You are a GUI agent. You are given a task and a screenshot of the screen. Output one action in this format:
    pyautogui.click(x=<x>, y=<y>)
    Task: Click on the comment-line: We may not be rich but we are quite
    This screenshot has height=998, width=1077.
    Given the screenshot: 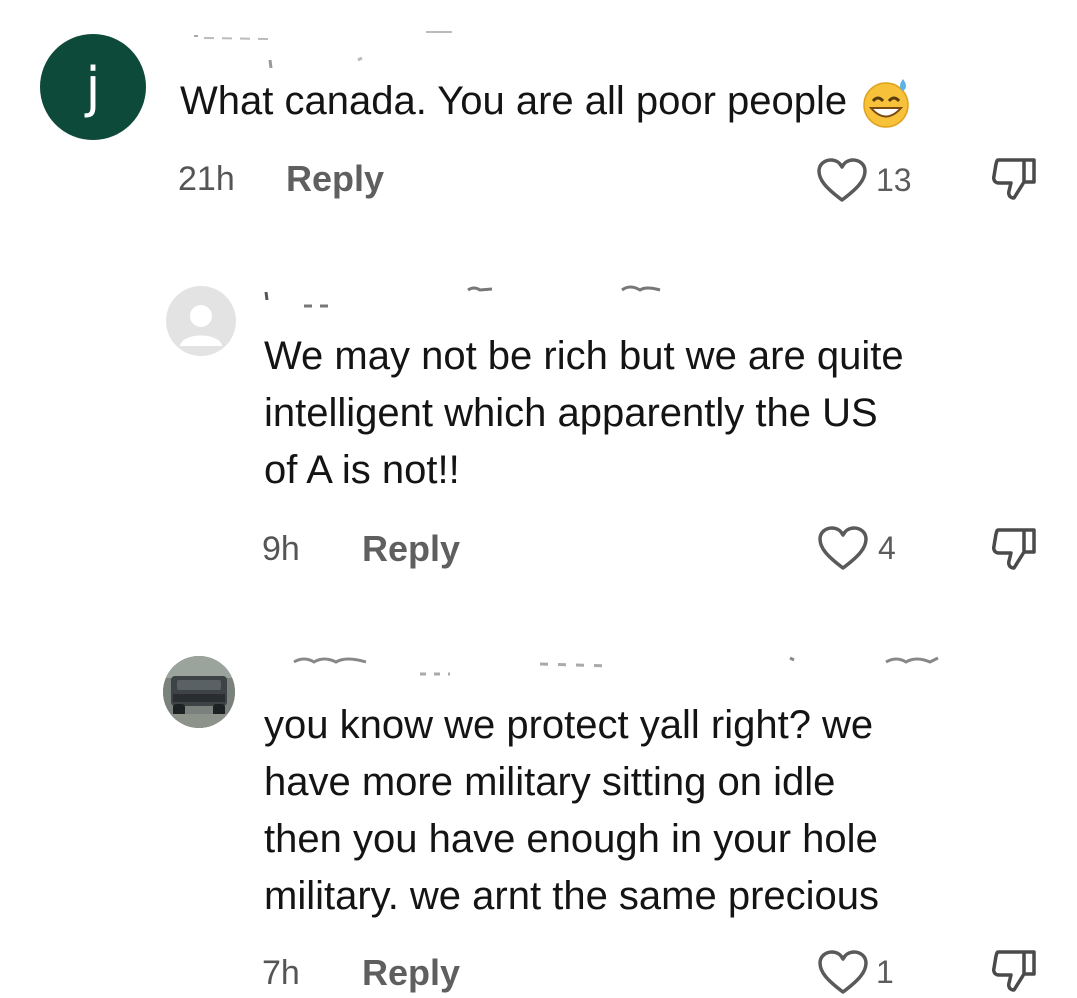 What is the action you would take?
    pyautogui.click(x=584, y=356)
    